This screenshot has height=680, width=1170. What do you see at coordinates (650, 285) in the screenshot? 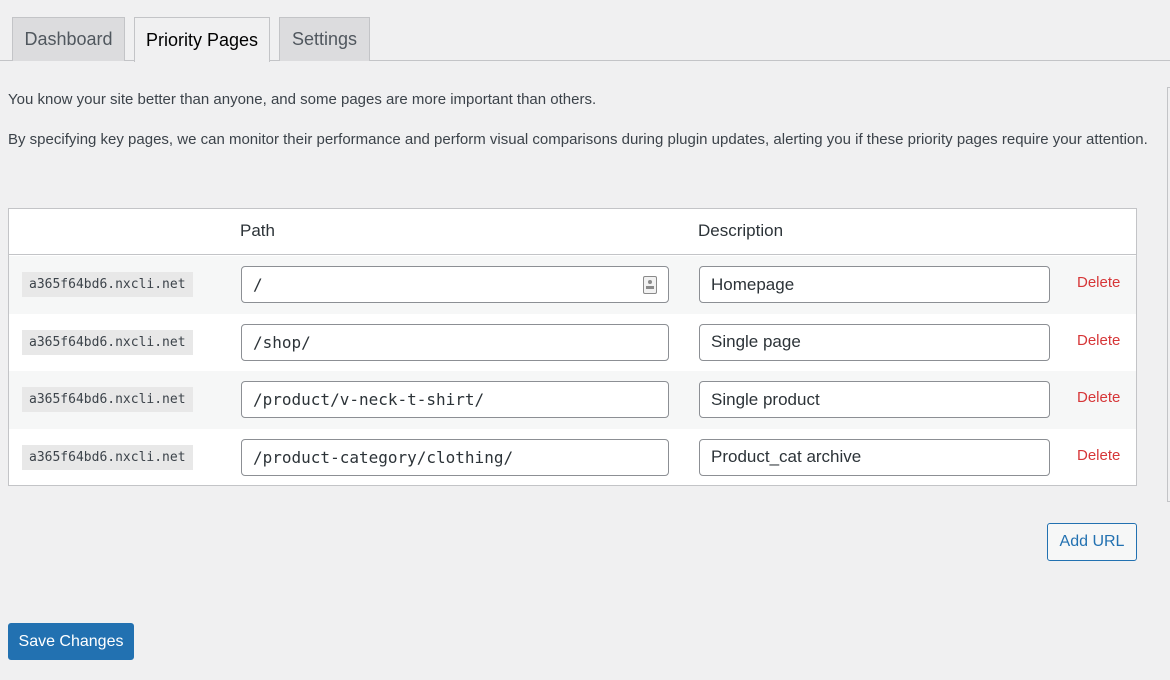
I see `contact-card-icon` at bounding box center [650, 285].